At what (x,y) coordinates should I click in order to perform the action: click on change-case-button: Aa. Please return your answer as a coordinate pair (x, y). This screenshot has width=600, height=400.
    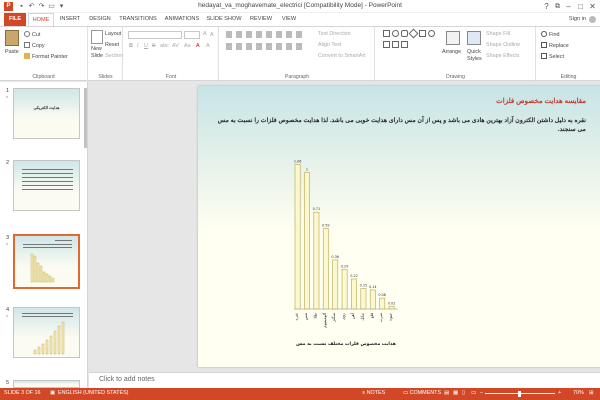
    Looking at the image, I should click on (187, 46).